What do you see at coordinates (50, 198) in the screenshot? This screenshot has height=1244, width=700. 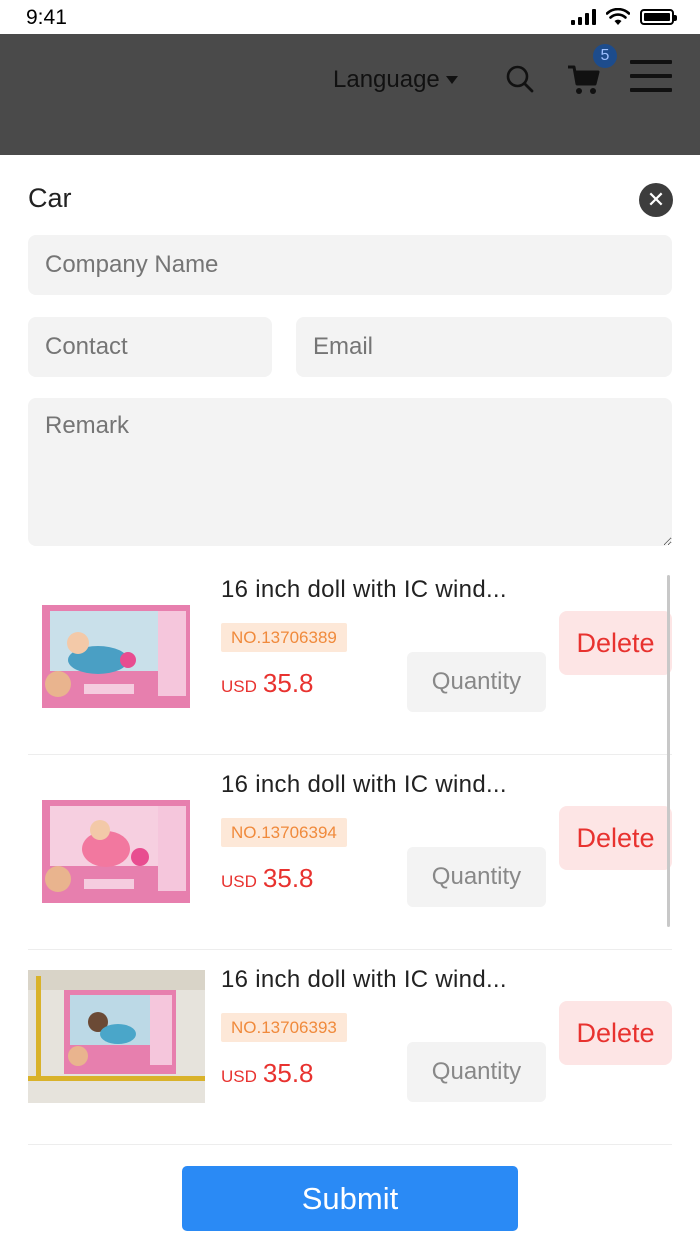 I see `panel-title: Car` at bounding box center [50, 198].